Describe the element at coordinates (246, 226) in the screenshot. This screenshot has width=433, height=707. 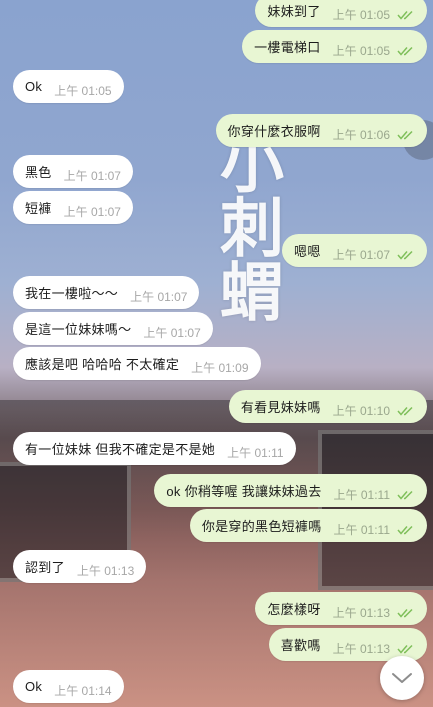
I see `wallpaper-overlay-text: 小刺蝟` at that location.